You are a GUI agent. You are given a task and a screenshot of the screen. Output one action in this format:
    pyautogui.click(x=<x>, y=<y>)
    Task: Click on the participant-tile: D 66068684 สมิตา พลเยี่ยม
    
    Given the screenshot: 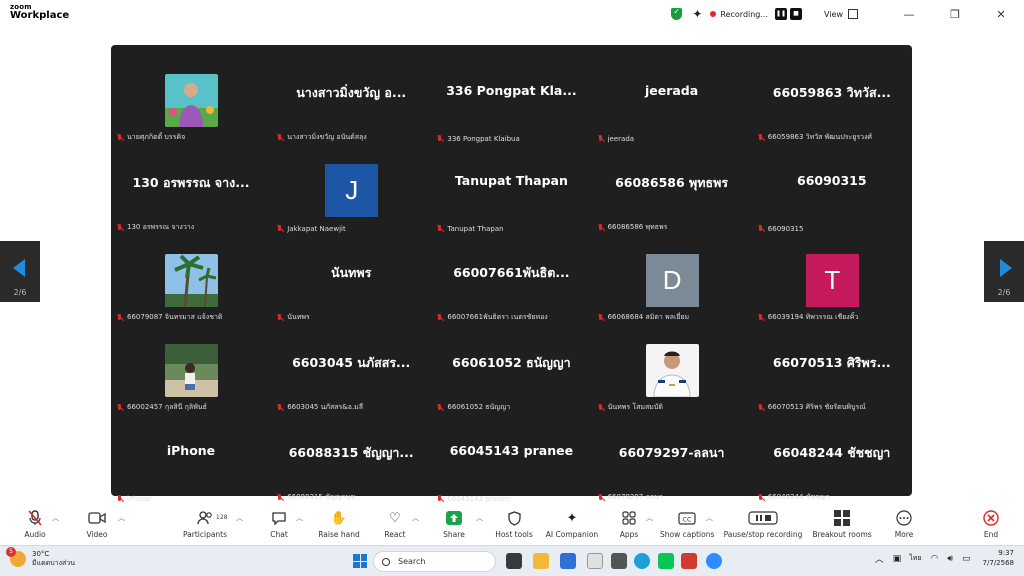 What is the action you would take?
    pyautogui.click(x=672, y=280)
    